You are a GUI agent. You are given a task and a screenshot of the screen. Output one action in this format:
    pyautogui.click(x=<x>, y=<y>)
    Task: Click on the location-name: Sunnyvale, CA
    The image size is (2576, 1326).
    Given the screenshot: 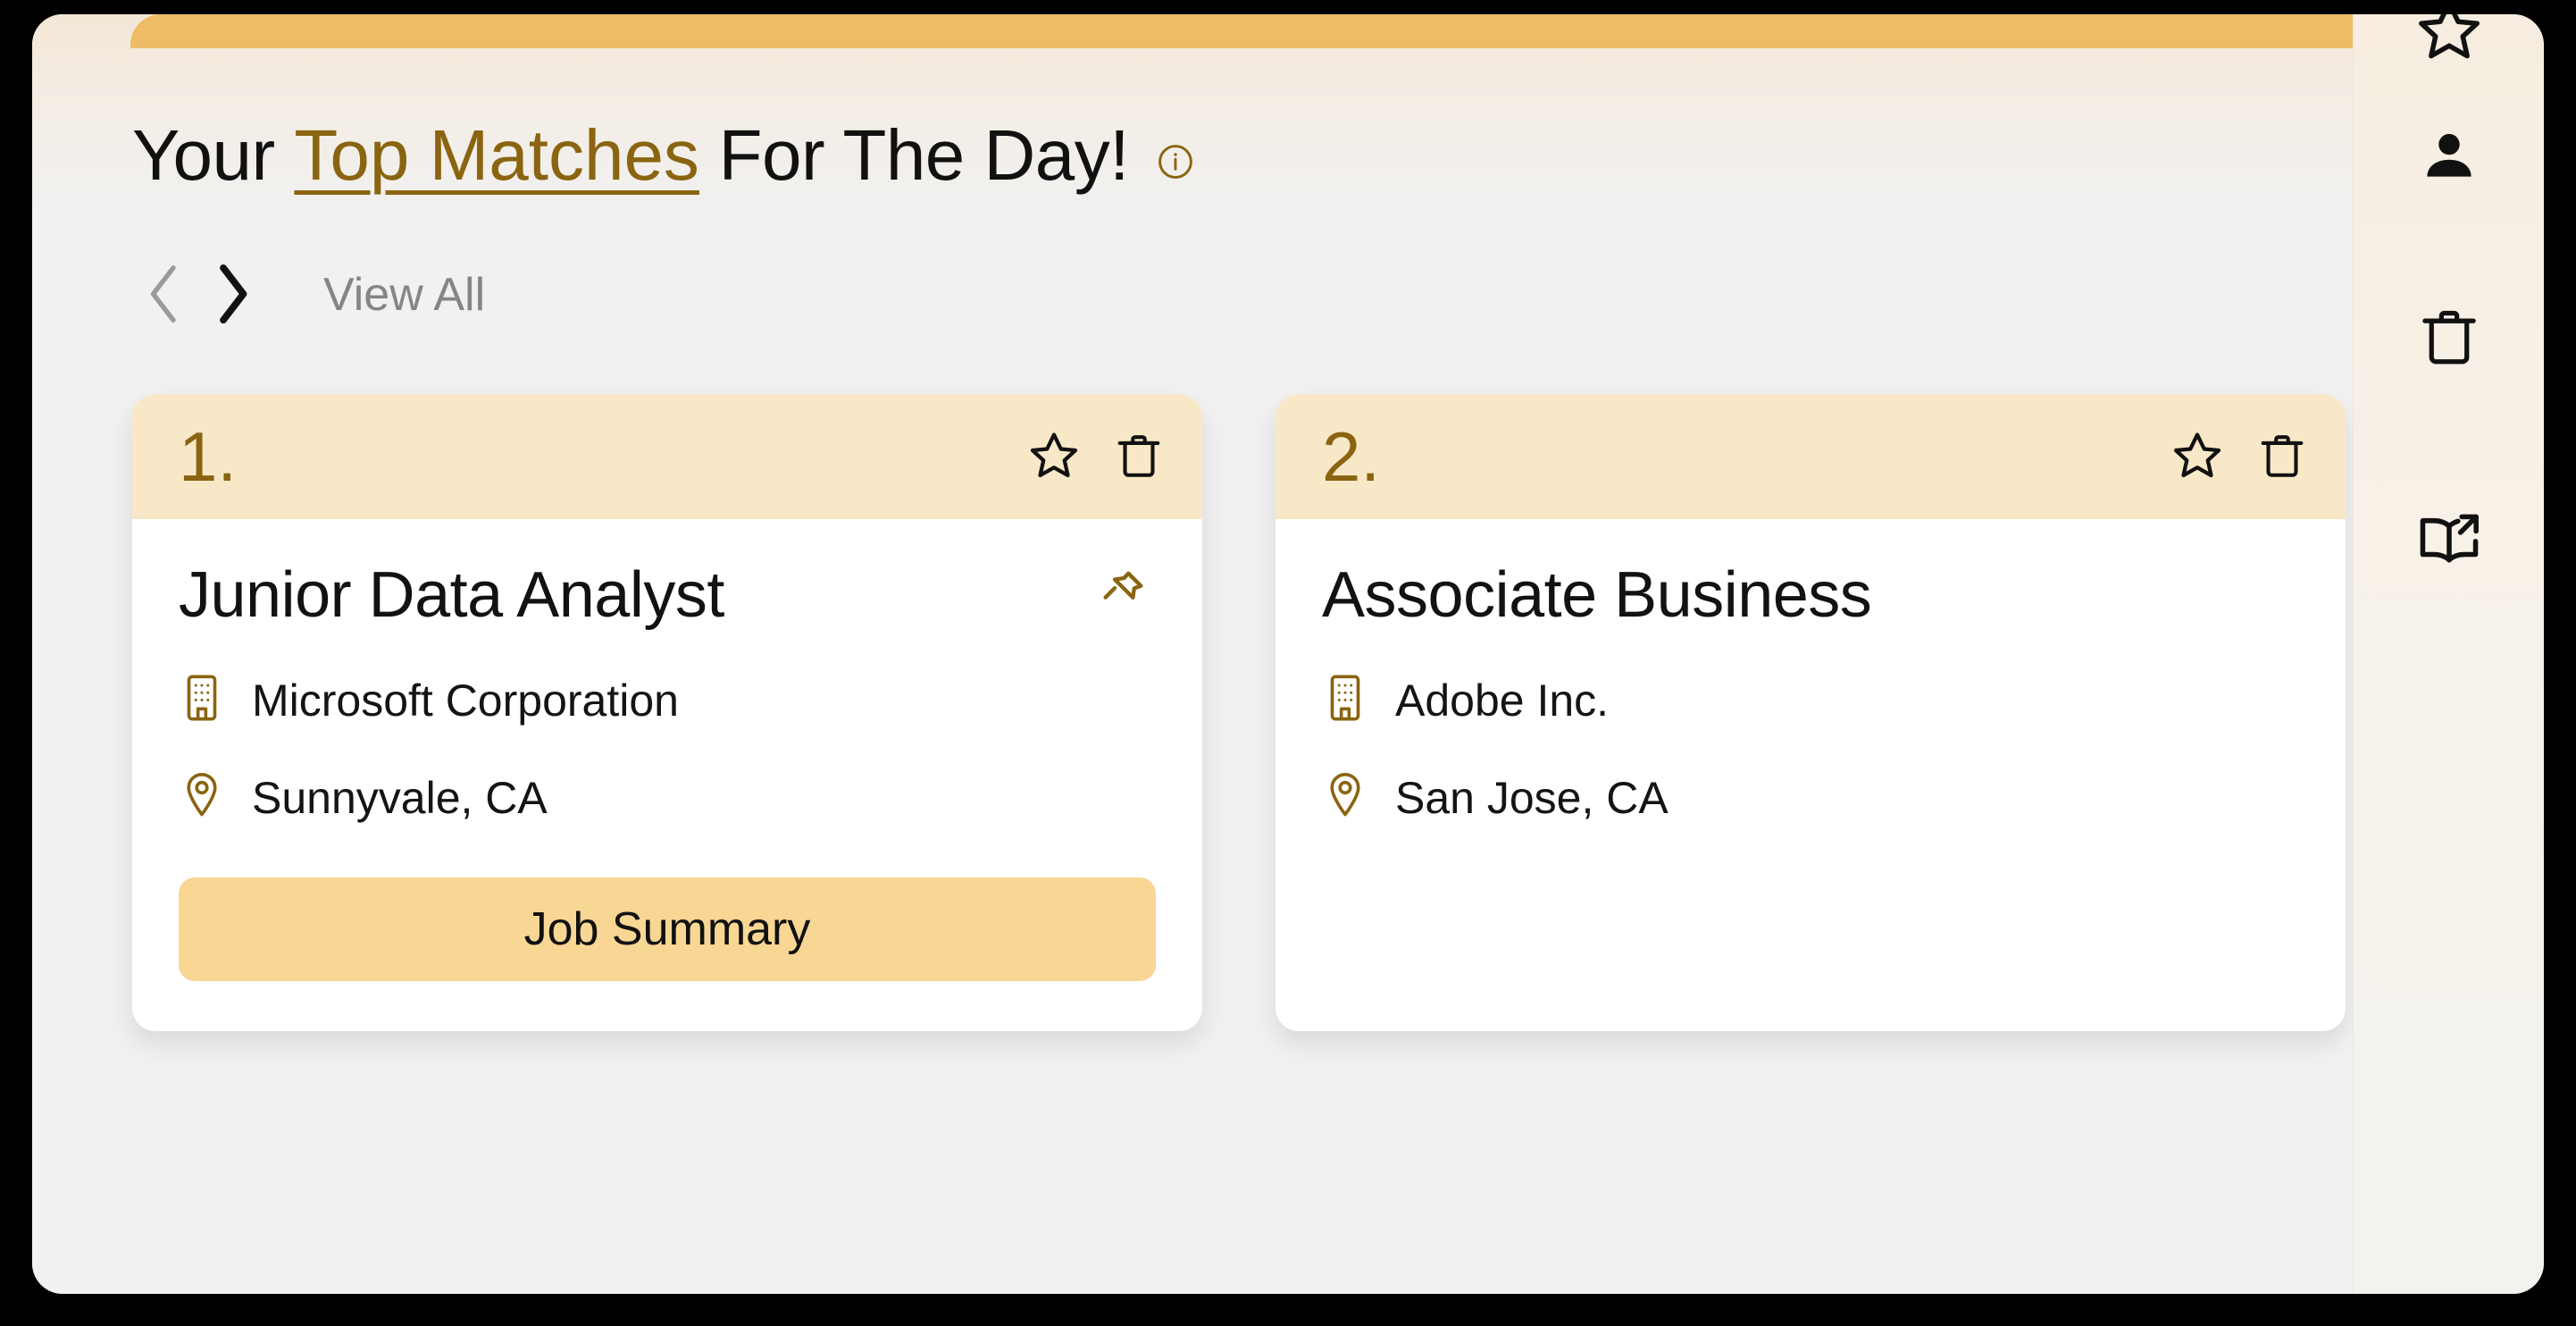 What is the action you would take?
    pyautogui.click(x=400, y=797)
    